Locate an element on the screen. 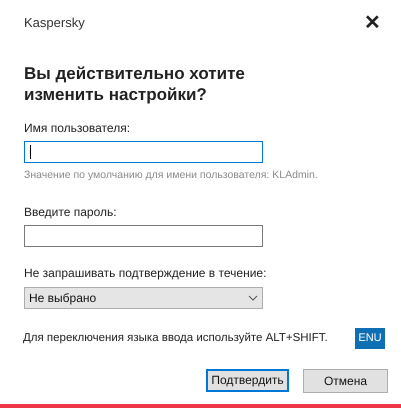  field-label: Введите пароль: is located at coordinates (71, 212).